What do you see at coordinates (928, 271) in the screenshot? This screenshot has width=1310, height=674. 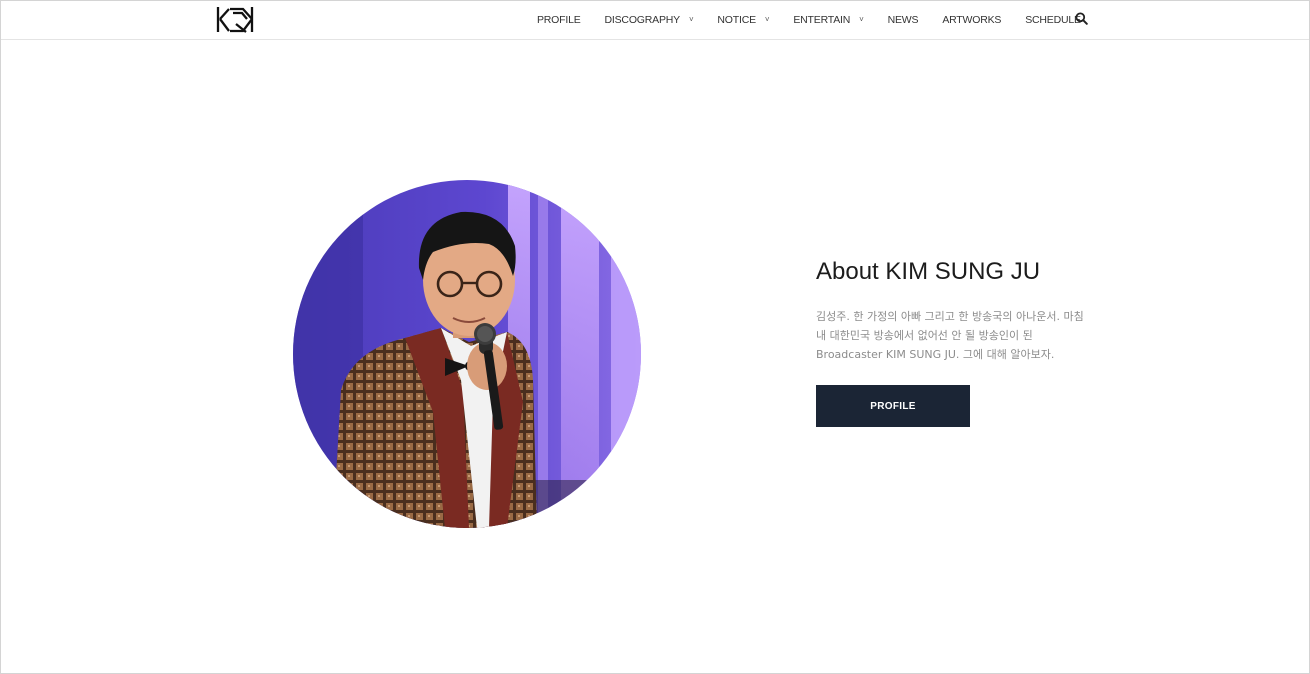 I see `about-title: About KIM SUNG JU` at bounding box center [928, 271].